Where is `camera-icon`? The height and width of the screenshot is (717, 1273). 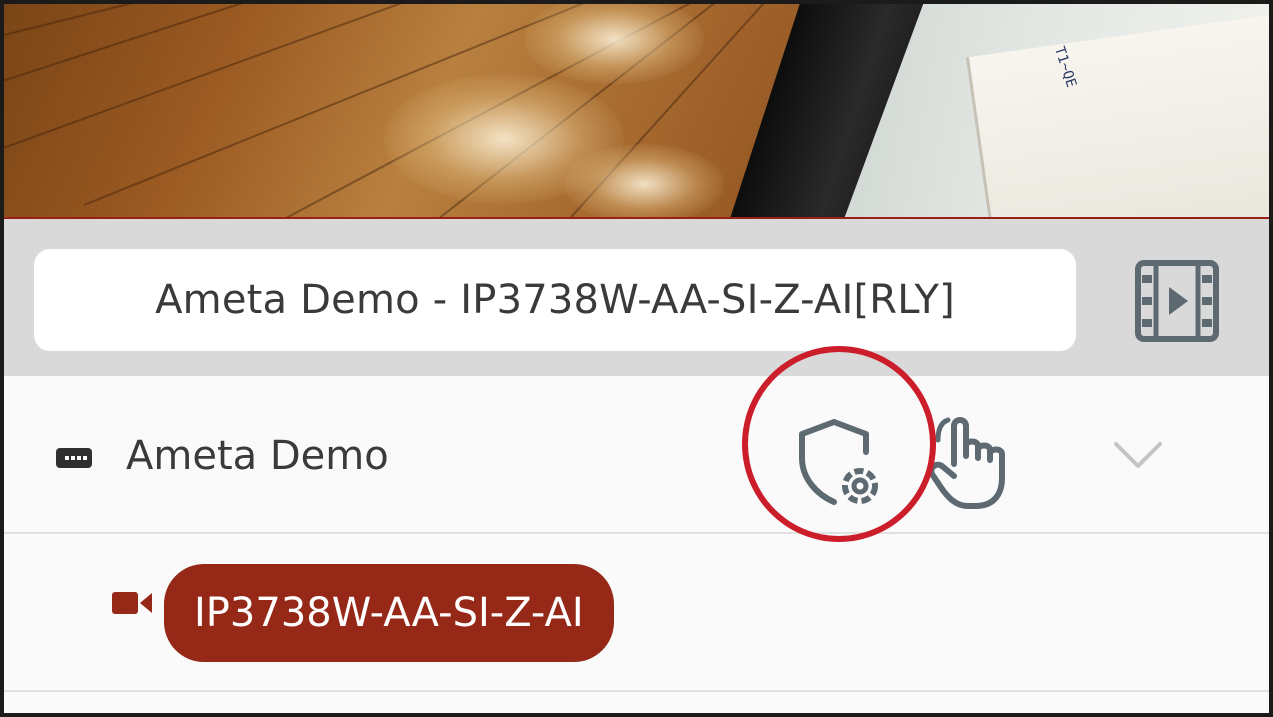 camera-icon is located at coordinates (133, 603).